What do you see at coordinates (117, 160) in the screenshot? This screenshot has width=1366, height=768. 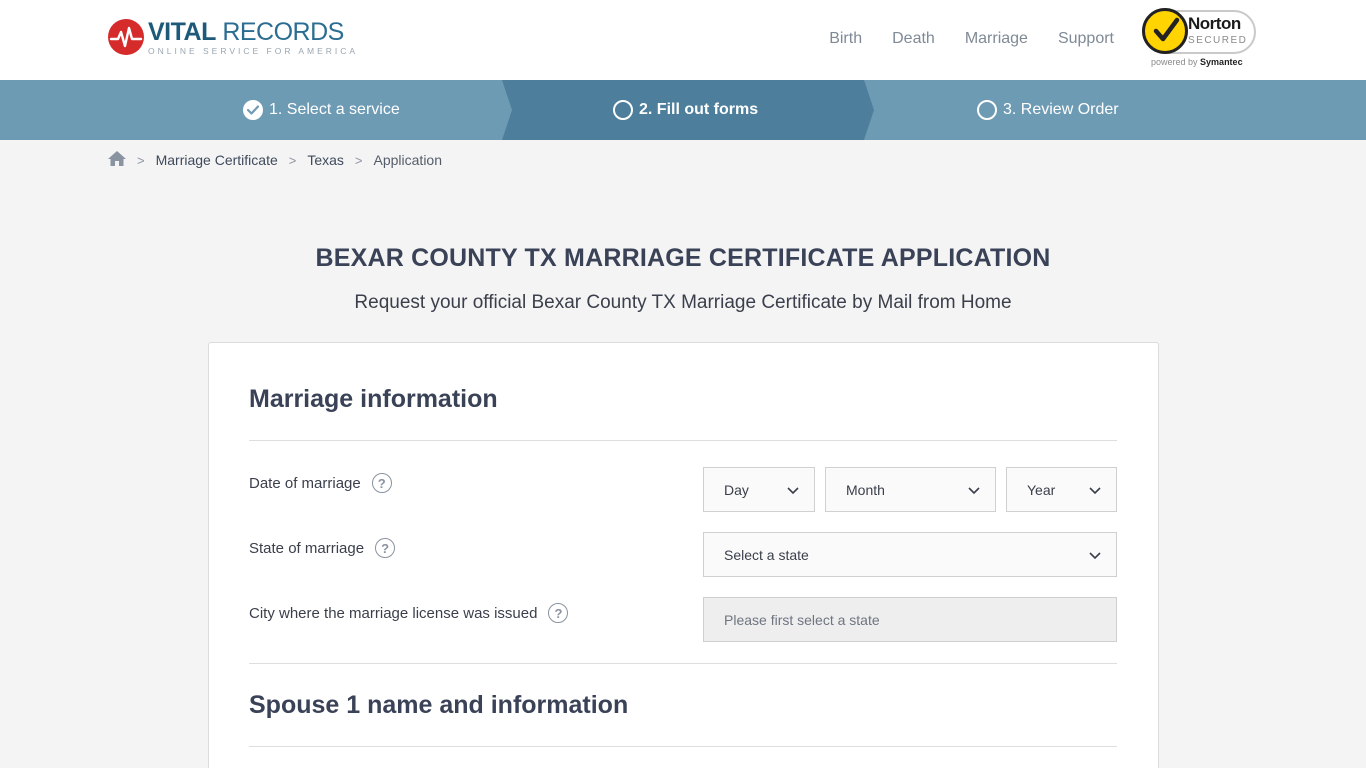 I see `home-icon` at bounding box center [117, 160].